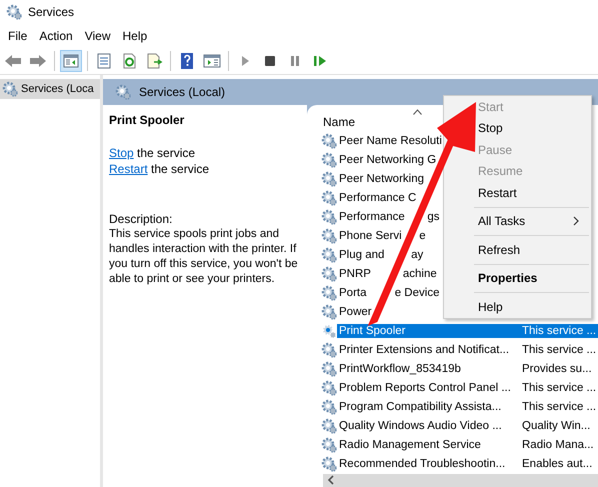  Describe the element at coordinates (128, 169) in the screenshot. I see `action-link: Restart` at that location.